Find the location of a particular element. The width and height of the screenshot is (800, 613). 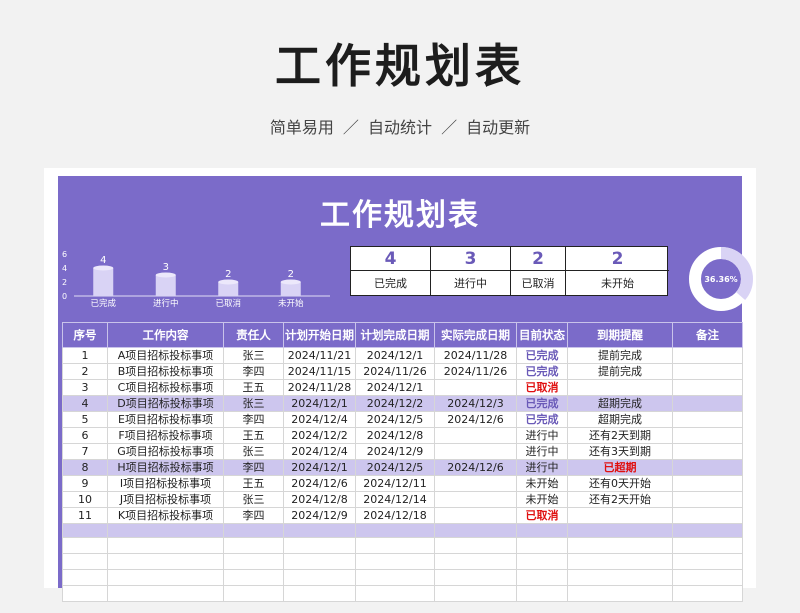

cell-no: 6 is located at coordinates (85, 435).